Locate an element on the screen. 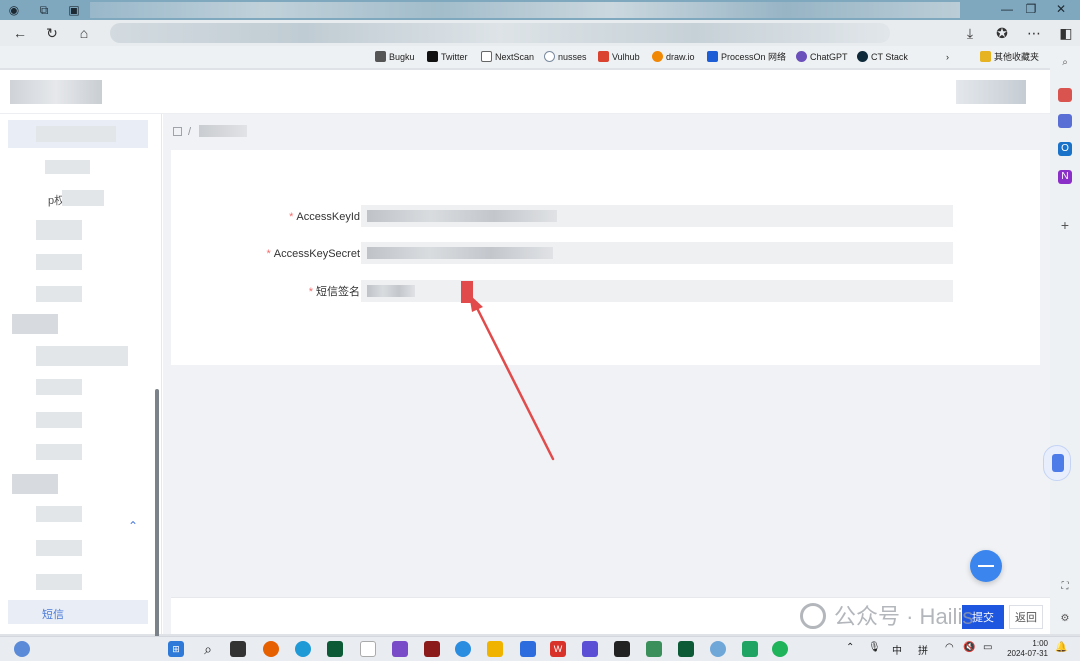 The image size is (1080, 661). access-key-id-value-masked is located at coordinates (462, 216).